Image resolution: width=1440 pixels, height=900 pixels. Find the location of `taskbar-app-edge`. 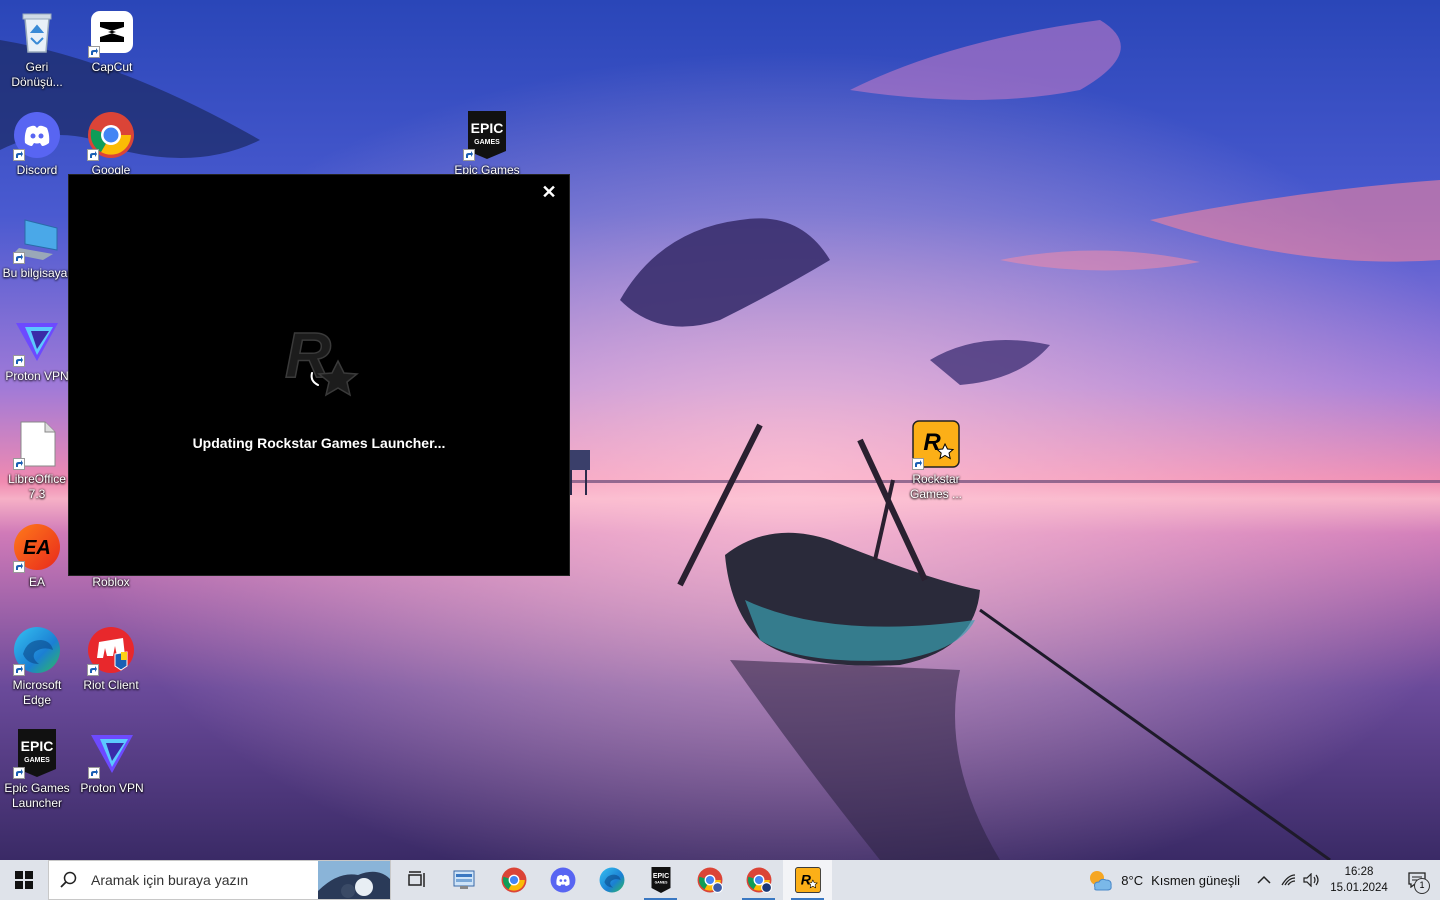

taskbar-app-edge is located at coordinates (611, 880).